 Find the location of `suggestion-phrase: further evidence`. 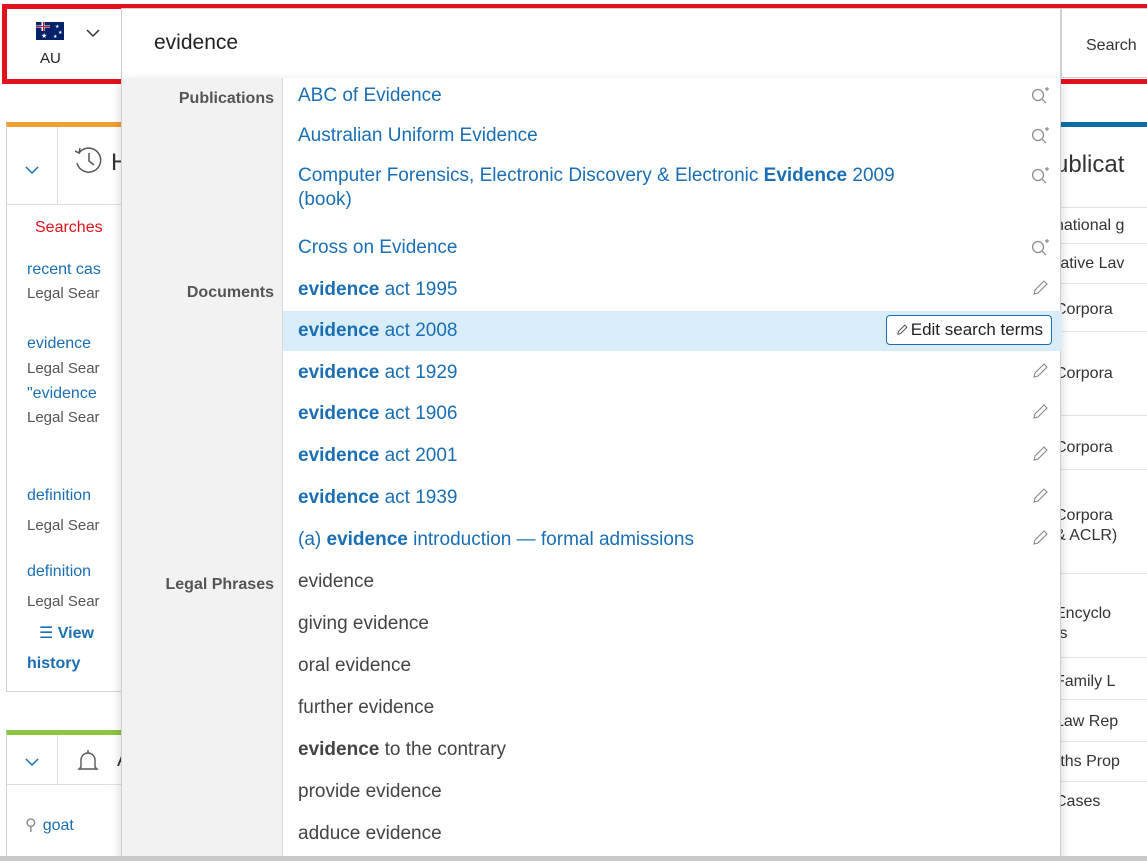

suggestion-phrase: further evidence is located at coordinates (672, 708).